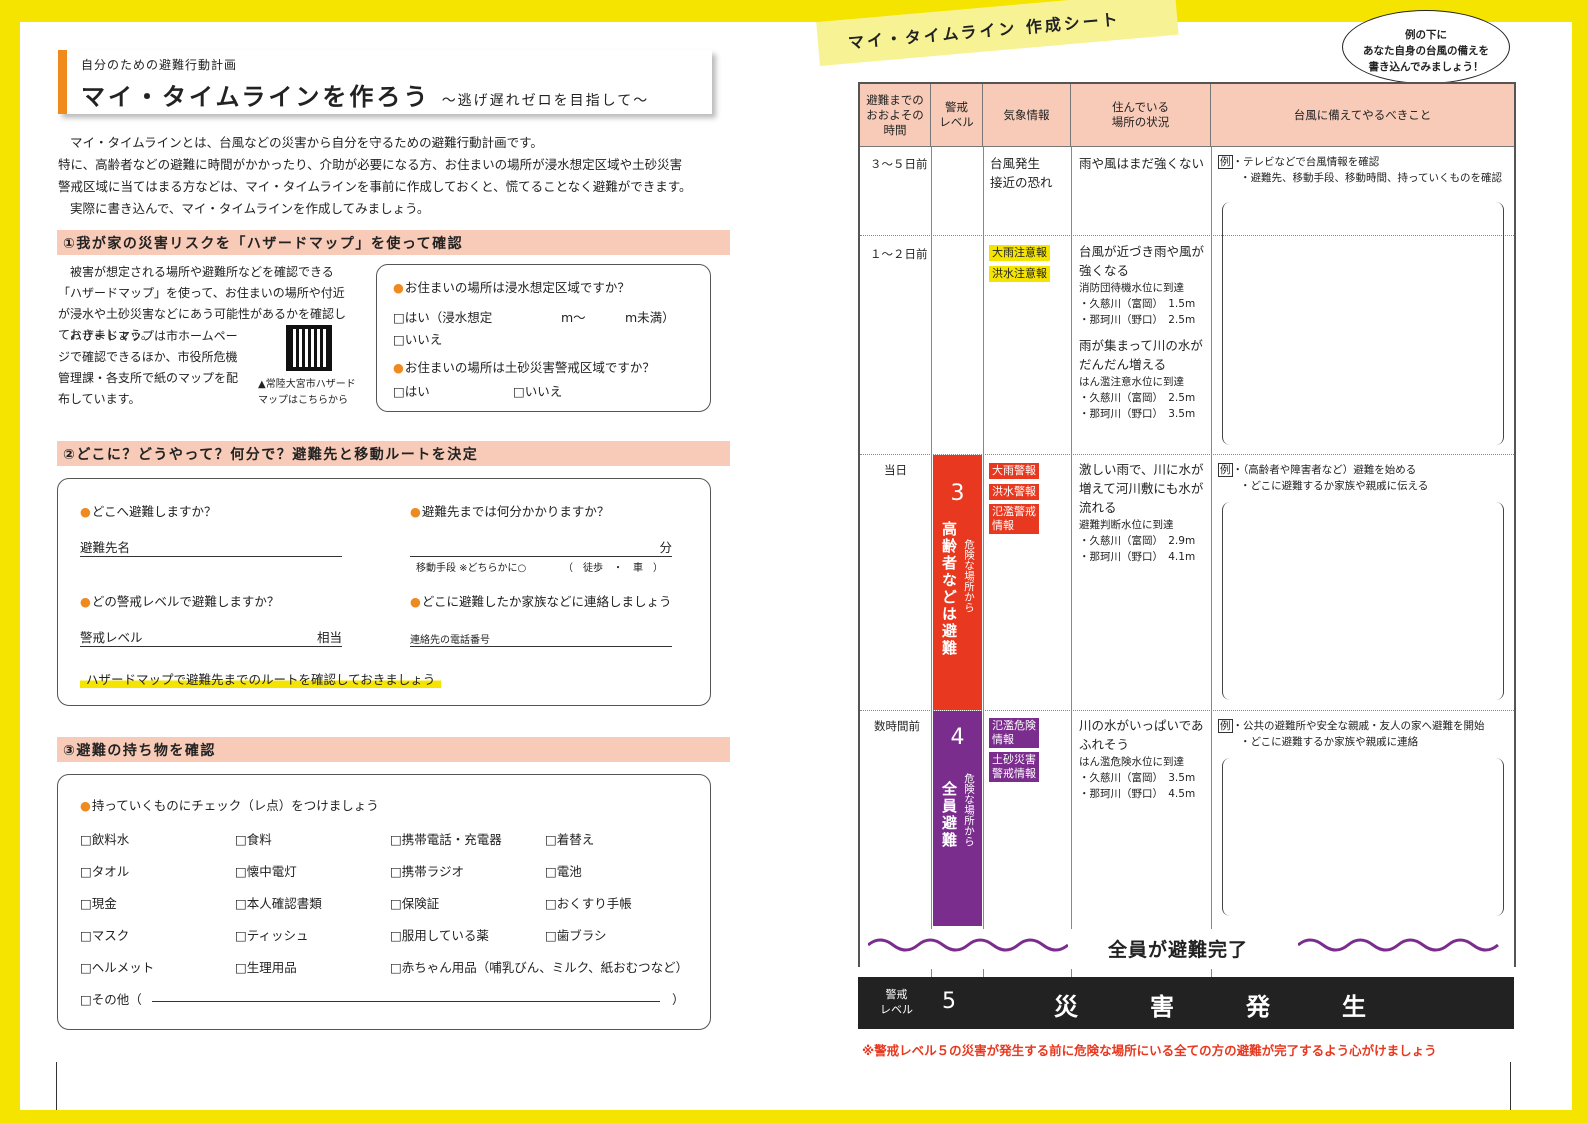 Image resolution: width=1588 pixels, height=1123 pixels. What do you see at coordinates (539, 966) in the screenshot?
I see `checklist-item: □赤ちゃん用品（哺乳びん、ミルク、紙おむつなど）` at bounding box center [539, 966].